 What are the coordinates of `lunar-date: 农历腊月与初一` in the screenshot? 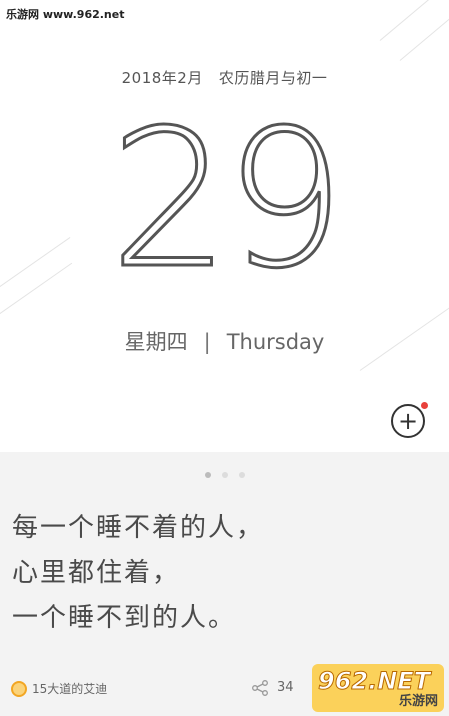 It's located at (273, 78).